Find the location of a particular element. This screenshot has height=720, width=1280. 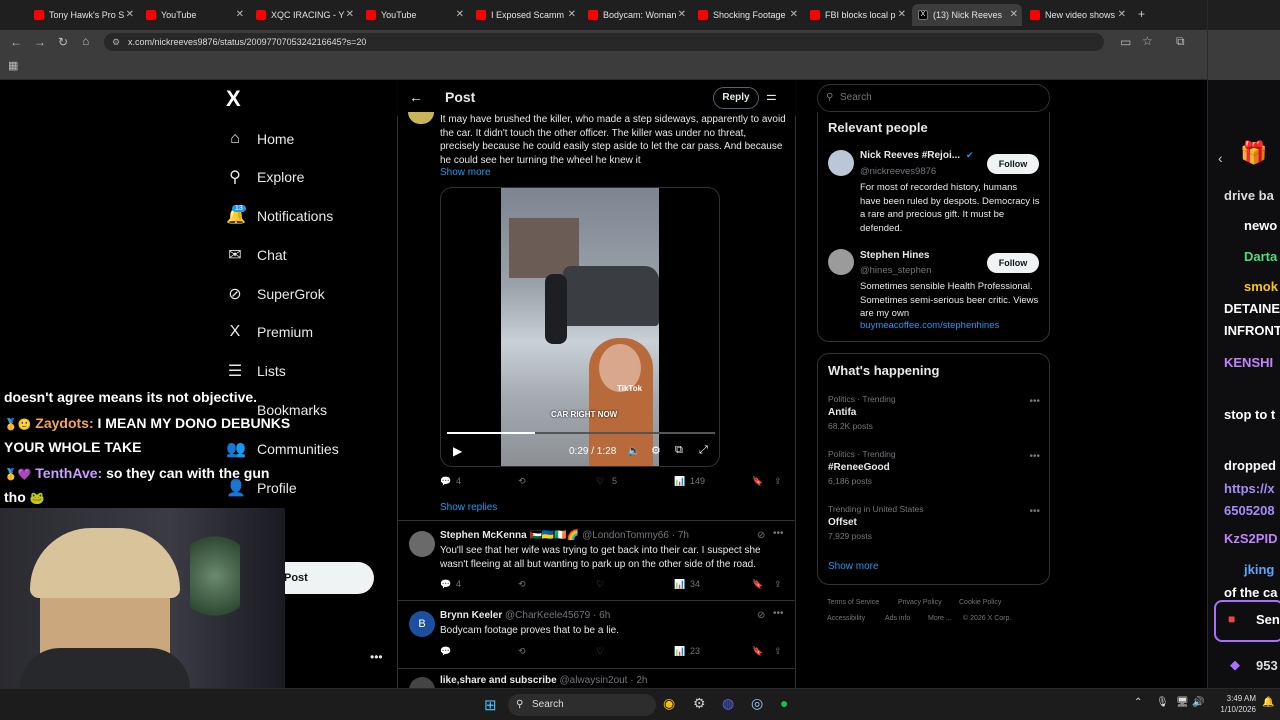

filter-settings-icon: ⚌ is located at coordinates (771, 96).